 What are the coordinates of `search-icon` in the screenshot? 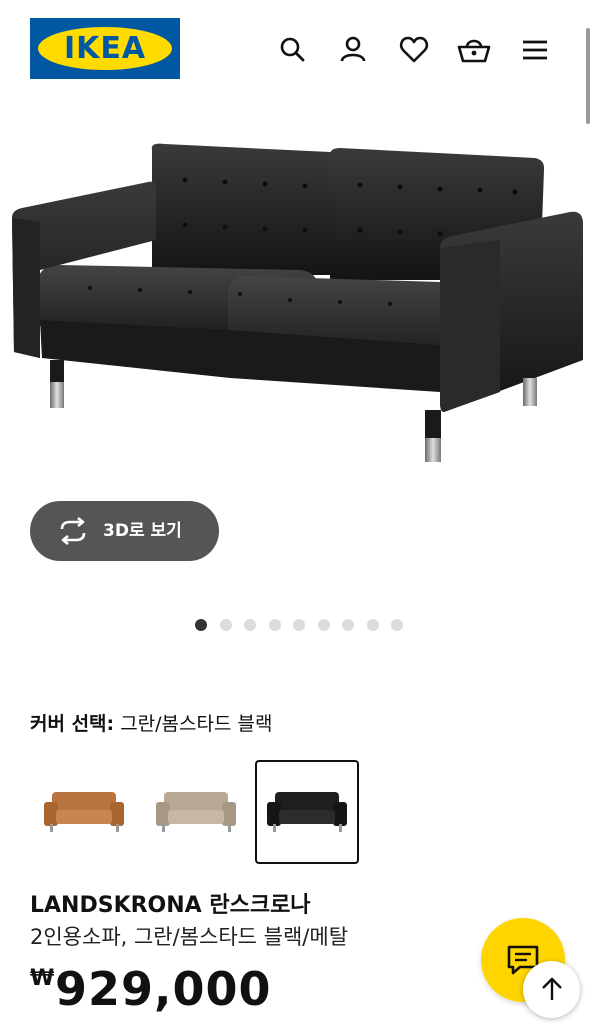 It's located at (293, 50).